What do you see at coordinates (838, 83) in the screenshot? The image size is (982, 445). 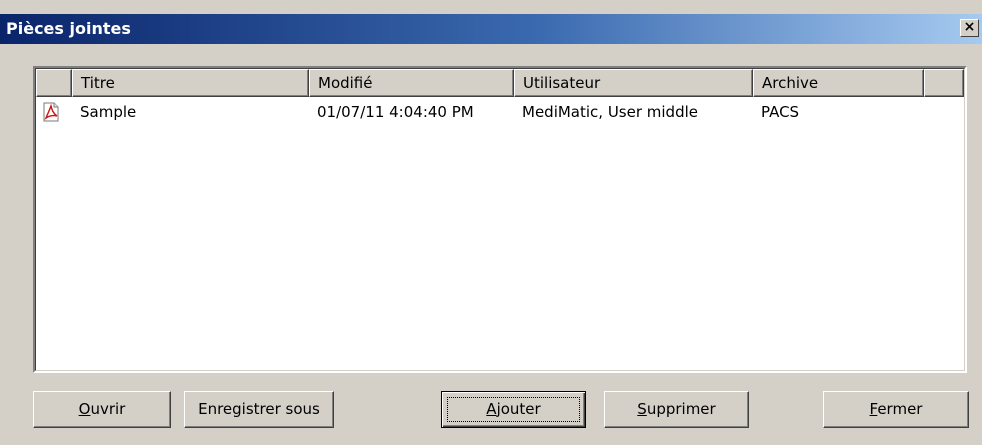 I see `column-header-archive: Archive` at bounding box center [838, 83].